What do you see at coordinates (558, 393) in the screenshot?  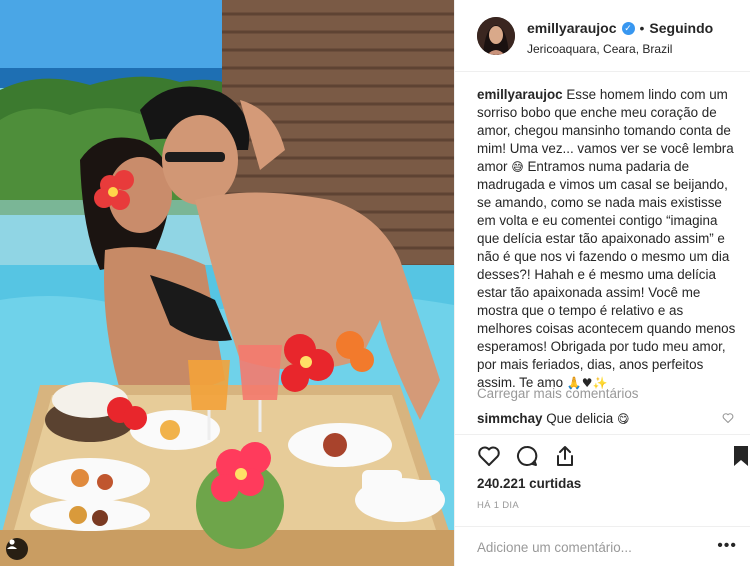 I see `load-more-comments-link: Carregar mais comentários` at bounding box center [558, 393].